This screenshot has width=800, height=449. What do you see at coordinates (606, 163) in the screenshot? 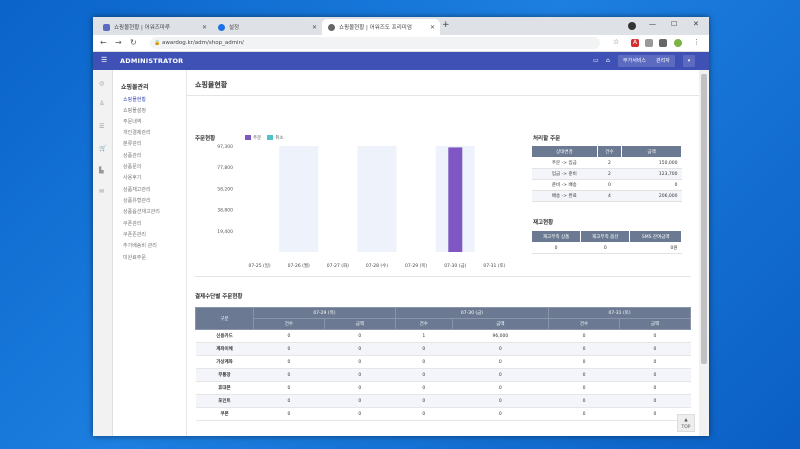
I see `table-row: 주문 -> 입금 2 150,000` at bounding box center [606, 163].